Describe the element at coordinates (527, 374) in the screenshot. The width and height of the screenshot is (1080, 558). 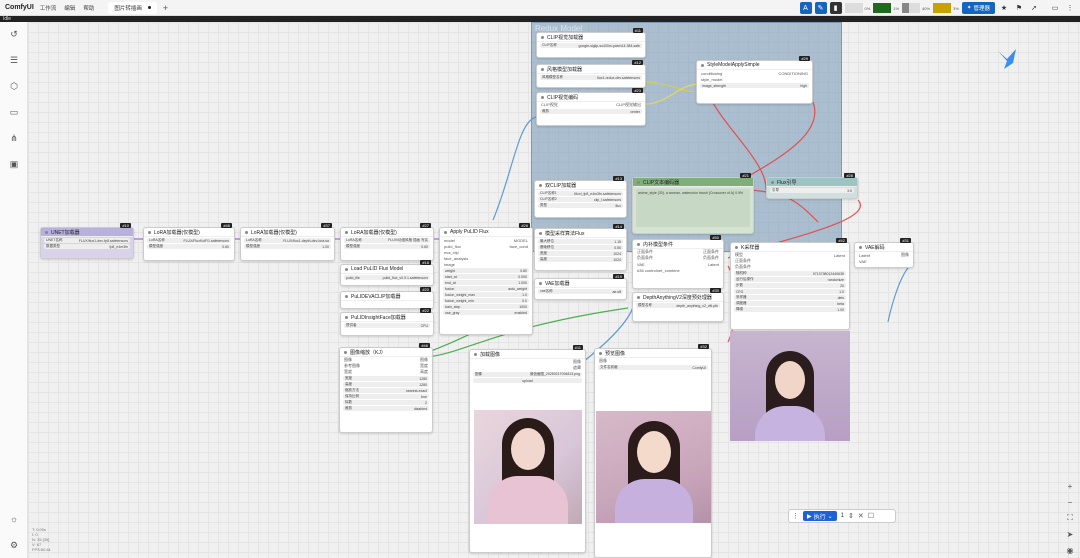
I see `widget-image-file: 图像 微信截图_20250217094813.png` at that location.